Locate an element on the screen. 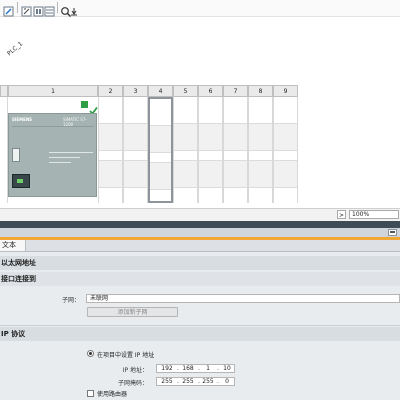 The width and height of the screenshot is (400, 400). use-router-checkbox is located at coordinates (90, 393).